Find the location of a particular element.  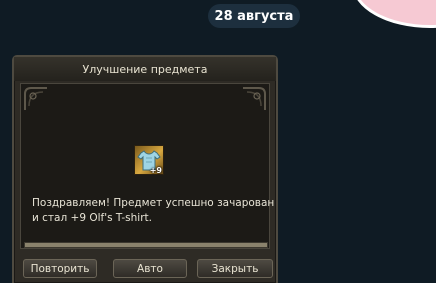

auto-button-label: Авто is located at coordinates (150, 268).